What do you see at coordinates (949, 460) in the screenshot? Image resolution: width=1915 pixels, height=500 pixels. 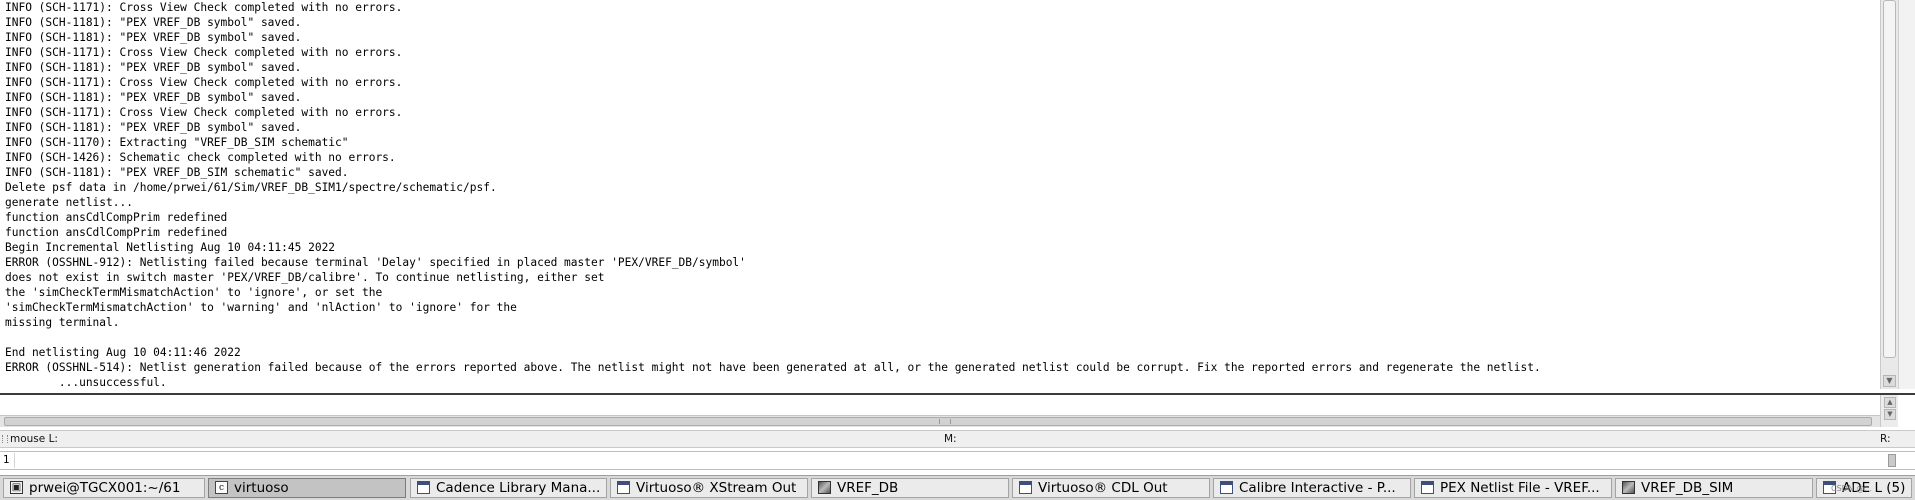 I see `skill-command-input` at bounding box center [949, 460].